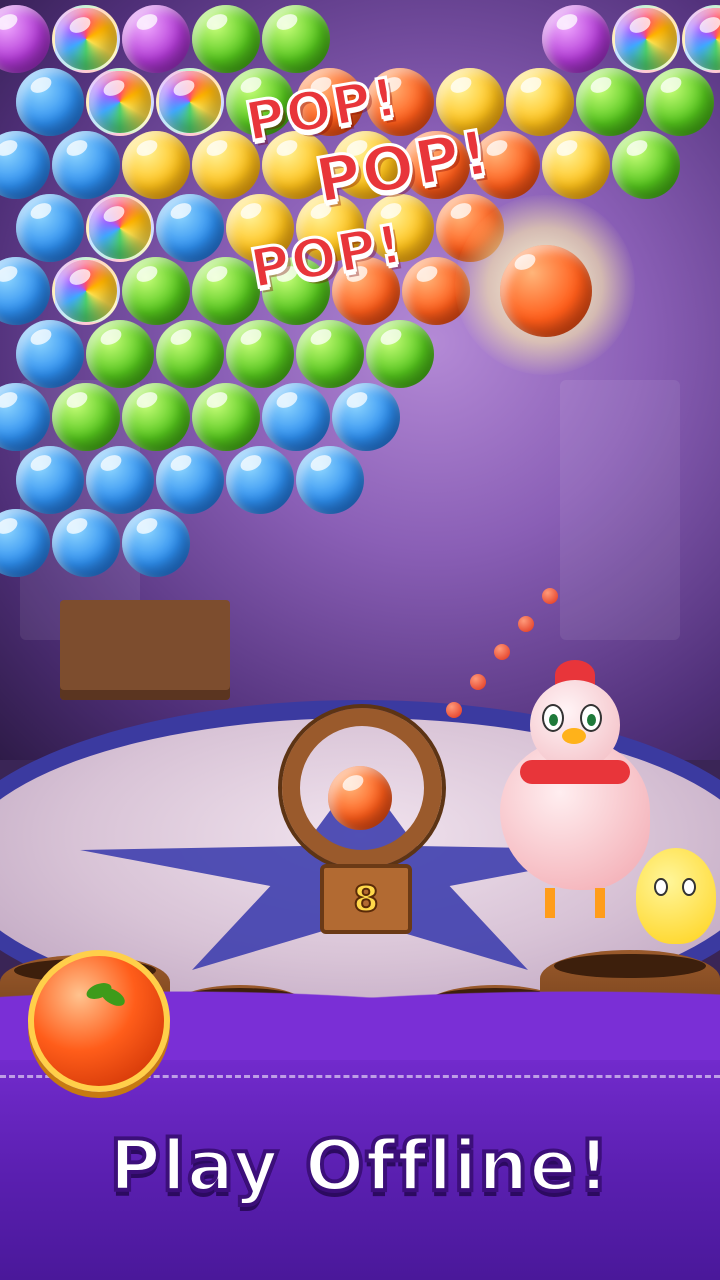 This screenshot has height=1280, width=720. Describe the element at coordinates (546, 291) in the screenshot. I see `flying-tomato-bubble` at that location.